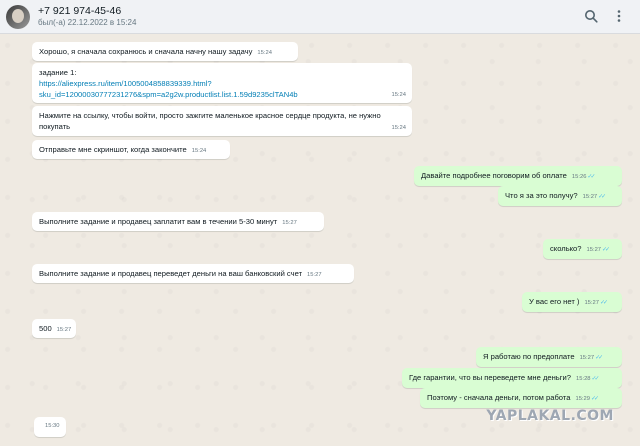  I want to click on message-incoming: 15:30, so click(50, 427).